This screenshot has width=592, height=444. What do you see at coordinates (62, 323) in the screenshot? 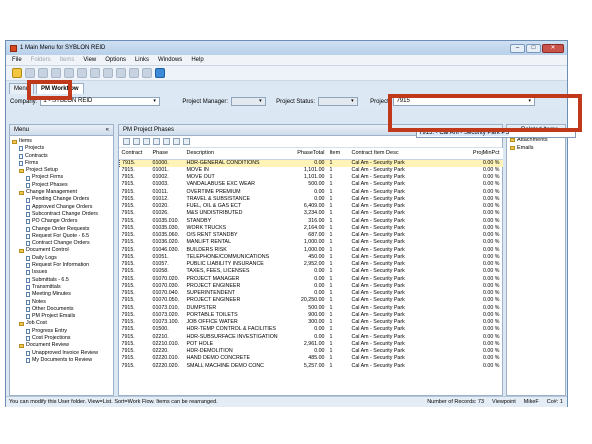
I see `tree-item: Job Cost` at bounding box center [62, 323].